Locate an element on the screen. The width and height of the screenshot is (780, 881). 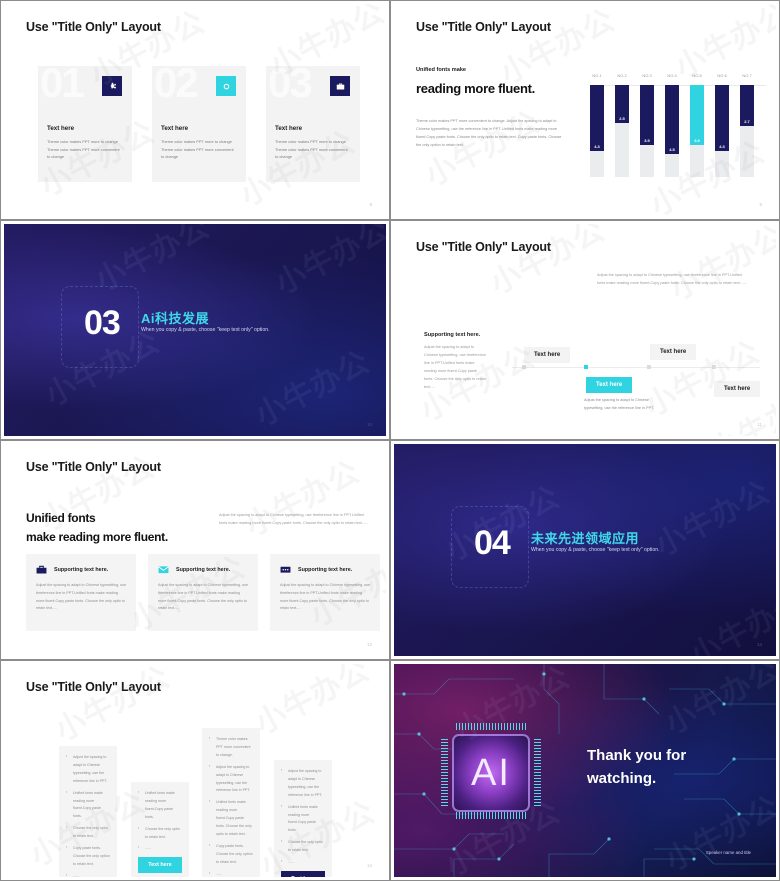
bullet-item: Choose the only optio to retain text. is located at coordinates (303, 846).